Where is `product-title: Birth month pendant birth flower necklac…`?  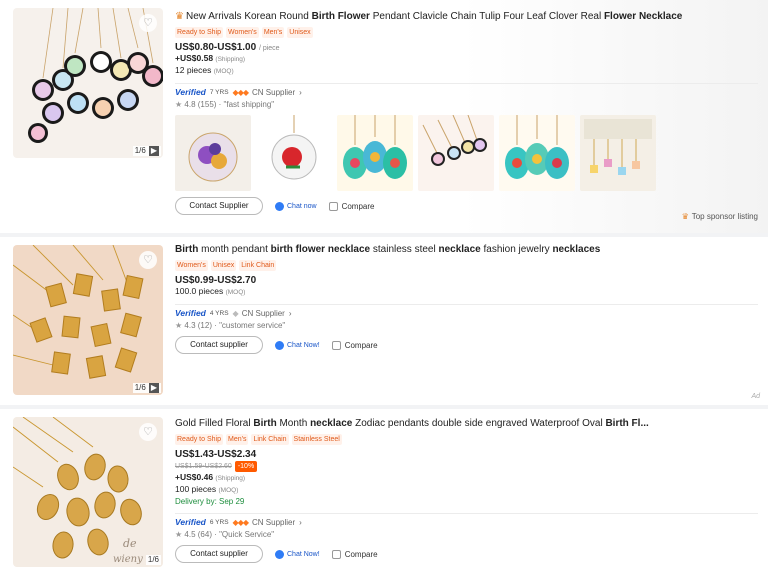
product-title: Birth month pendant birth flower necklac… is located at coordinates (466, 250).